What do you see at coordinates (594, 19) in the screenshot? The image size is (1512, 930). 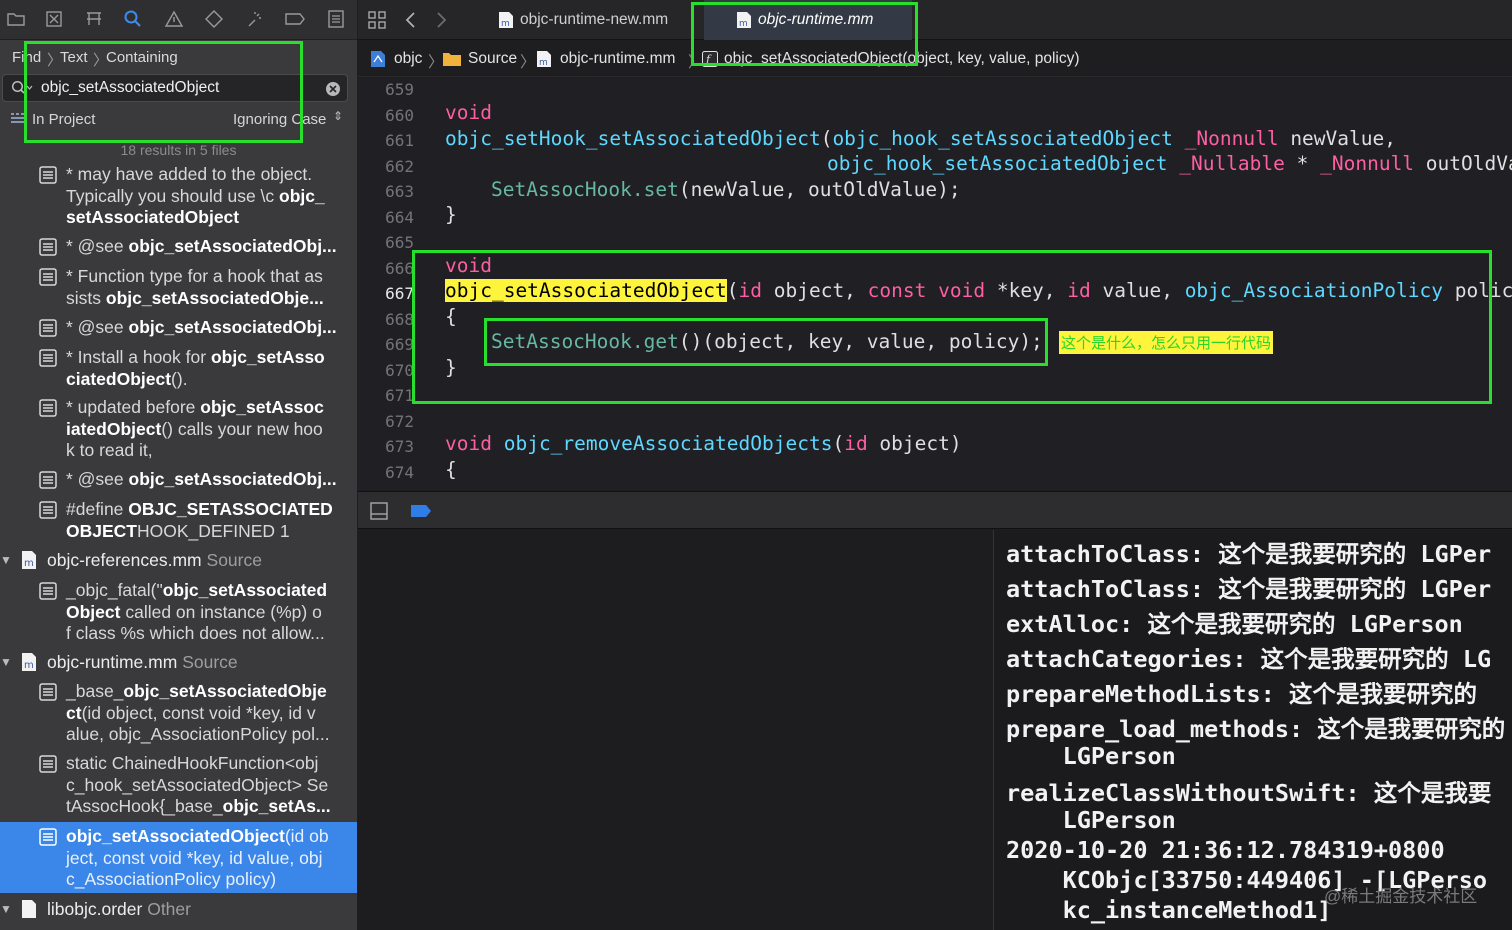 I see `tab-label: objc-runtime-new.mm` at bounding box center [594, 19].